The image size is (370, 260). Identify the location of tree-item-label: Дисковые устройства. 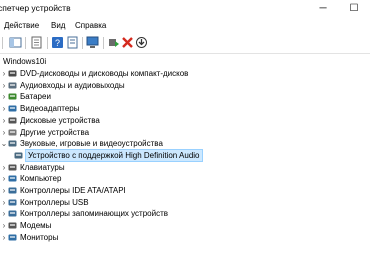
(60, 120).